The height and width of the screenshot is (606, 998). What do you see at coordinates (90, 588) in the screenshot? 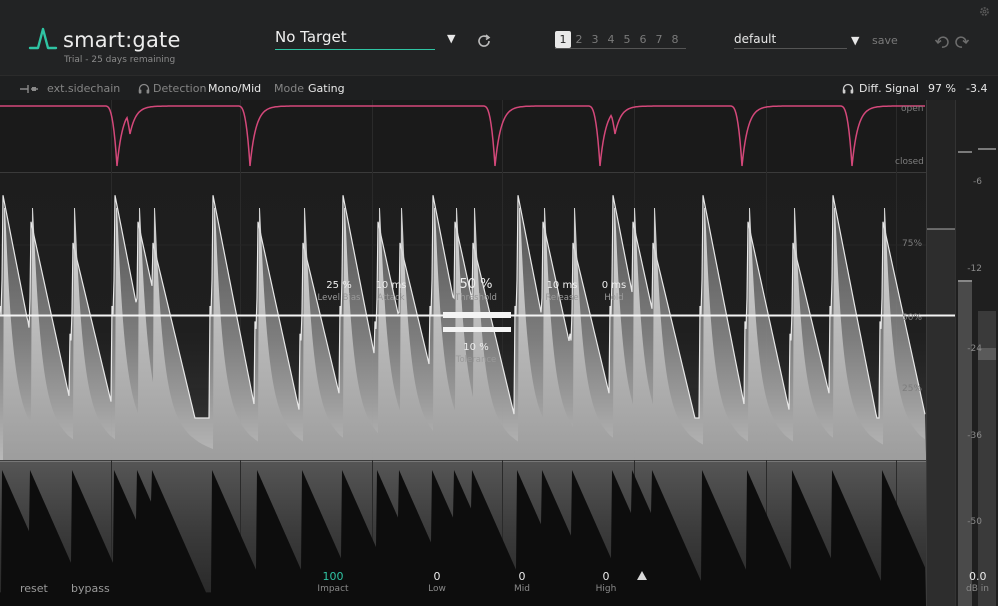
I see `bypass-button: bypass` at bounding box center [90, 588].